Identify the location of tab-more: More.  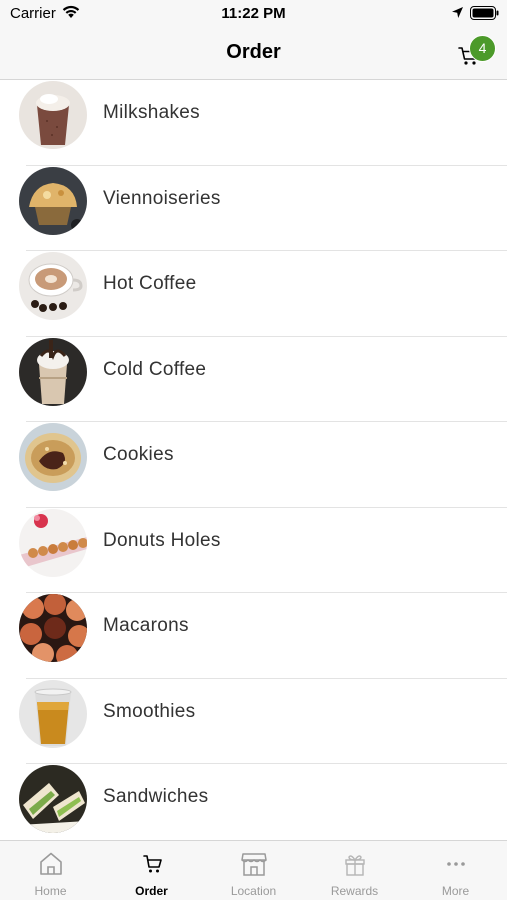
(455, 870).